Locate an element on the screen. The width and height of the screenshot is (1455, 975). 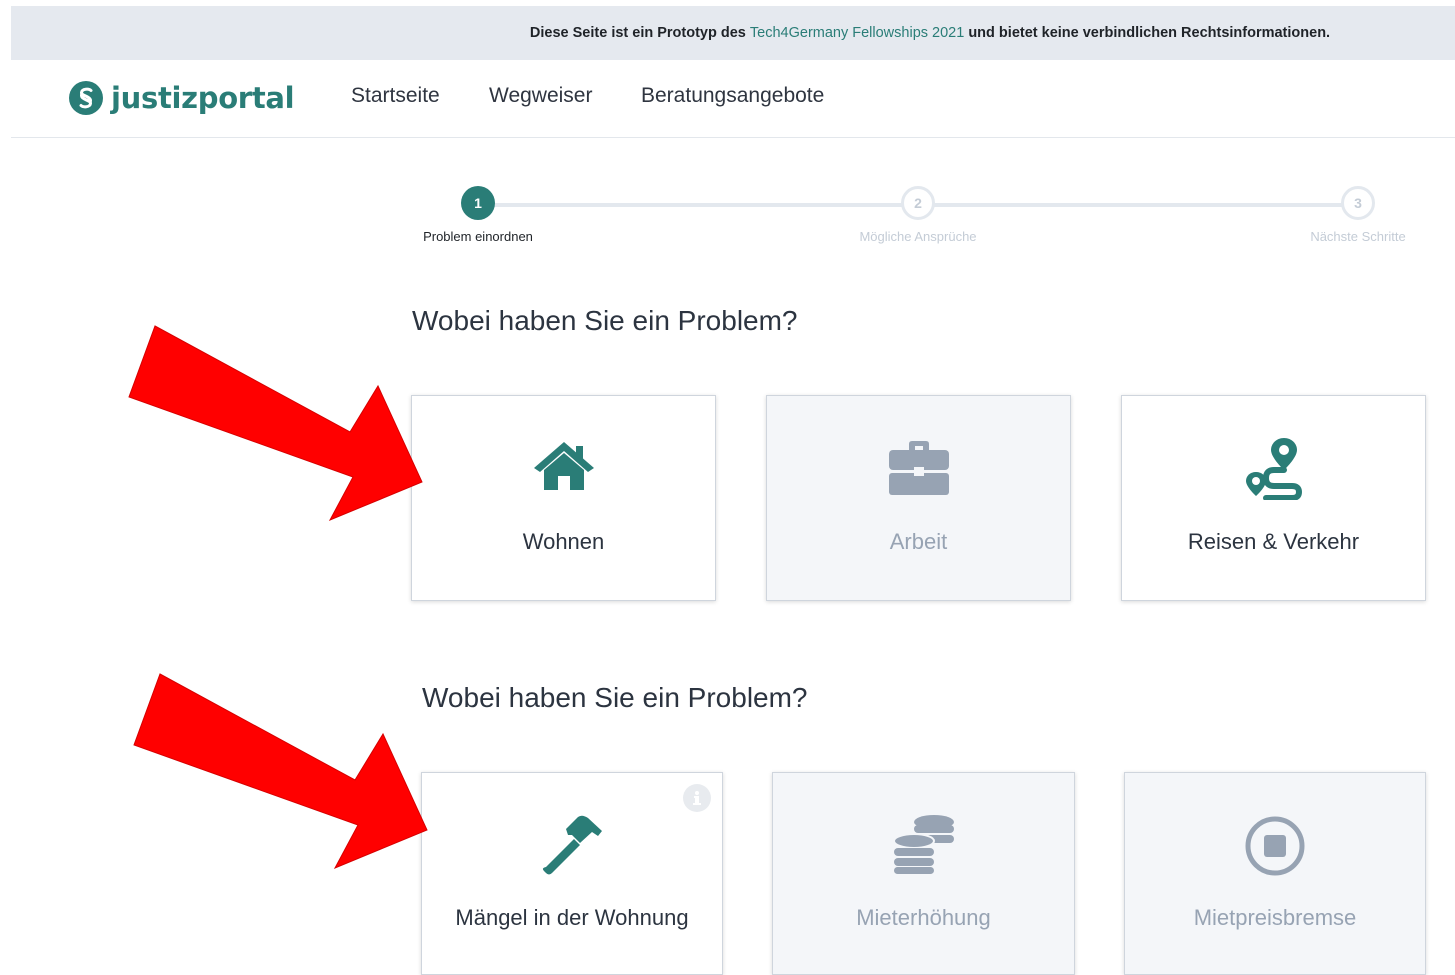
fellowship-link: Tech4Germany Fellowships 2021 is located at coordinates (857, 33).